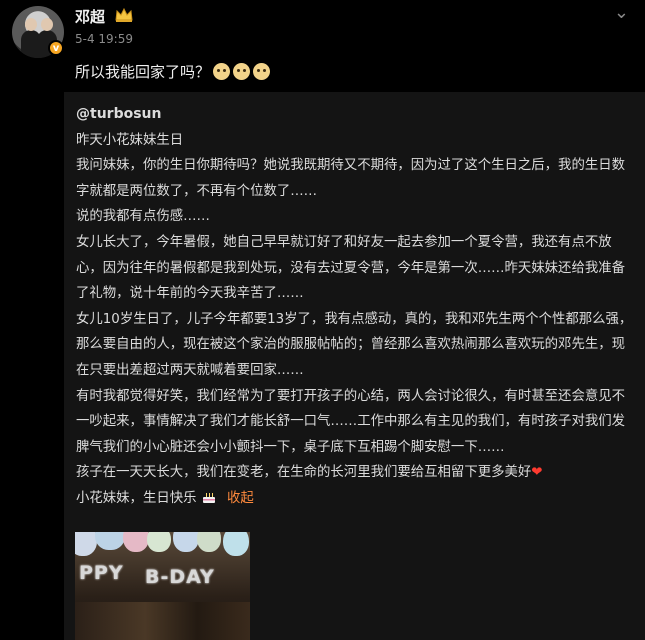  Describe the element at coordinates (143, 72) in the screenshot. I see `post-body: 所以我能回家了吗？` at that location.